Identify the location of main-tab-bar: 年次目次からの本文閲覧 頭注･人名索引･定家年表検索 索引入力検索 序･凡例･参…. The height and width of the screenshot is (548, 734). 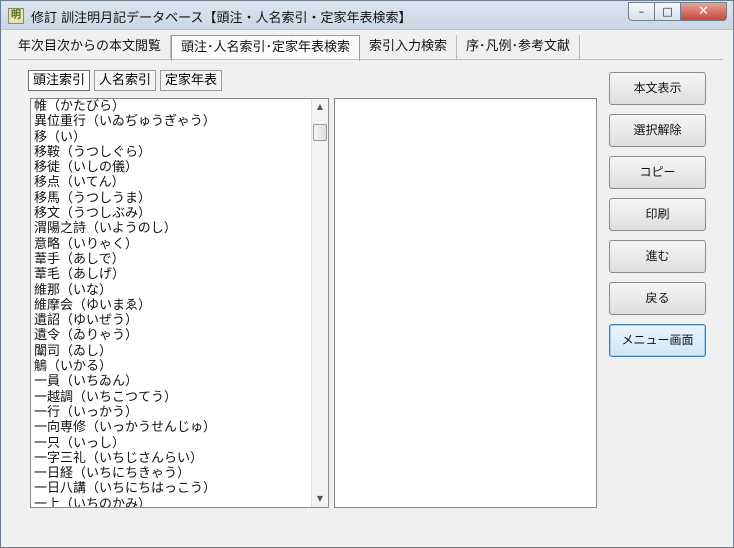
(295, 48).